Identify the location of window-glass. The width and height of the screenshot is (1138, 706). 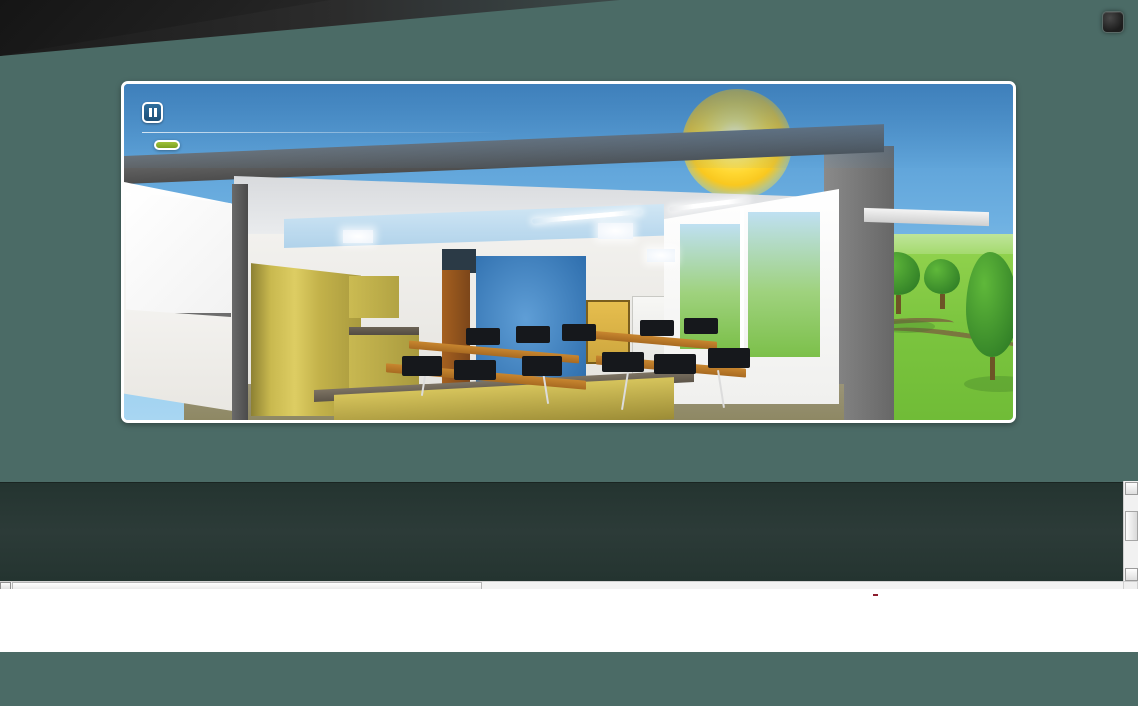
(784, 284).